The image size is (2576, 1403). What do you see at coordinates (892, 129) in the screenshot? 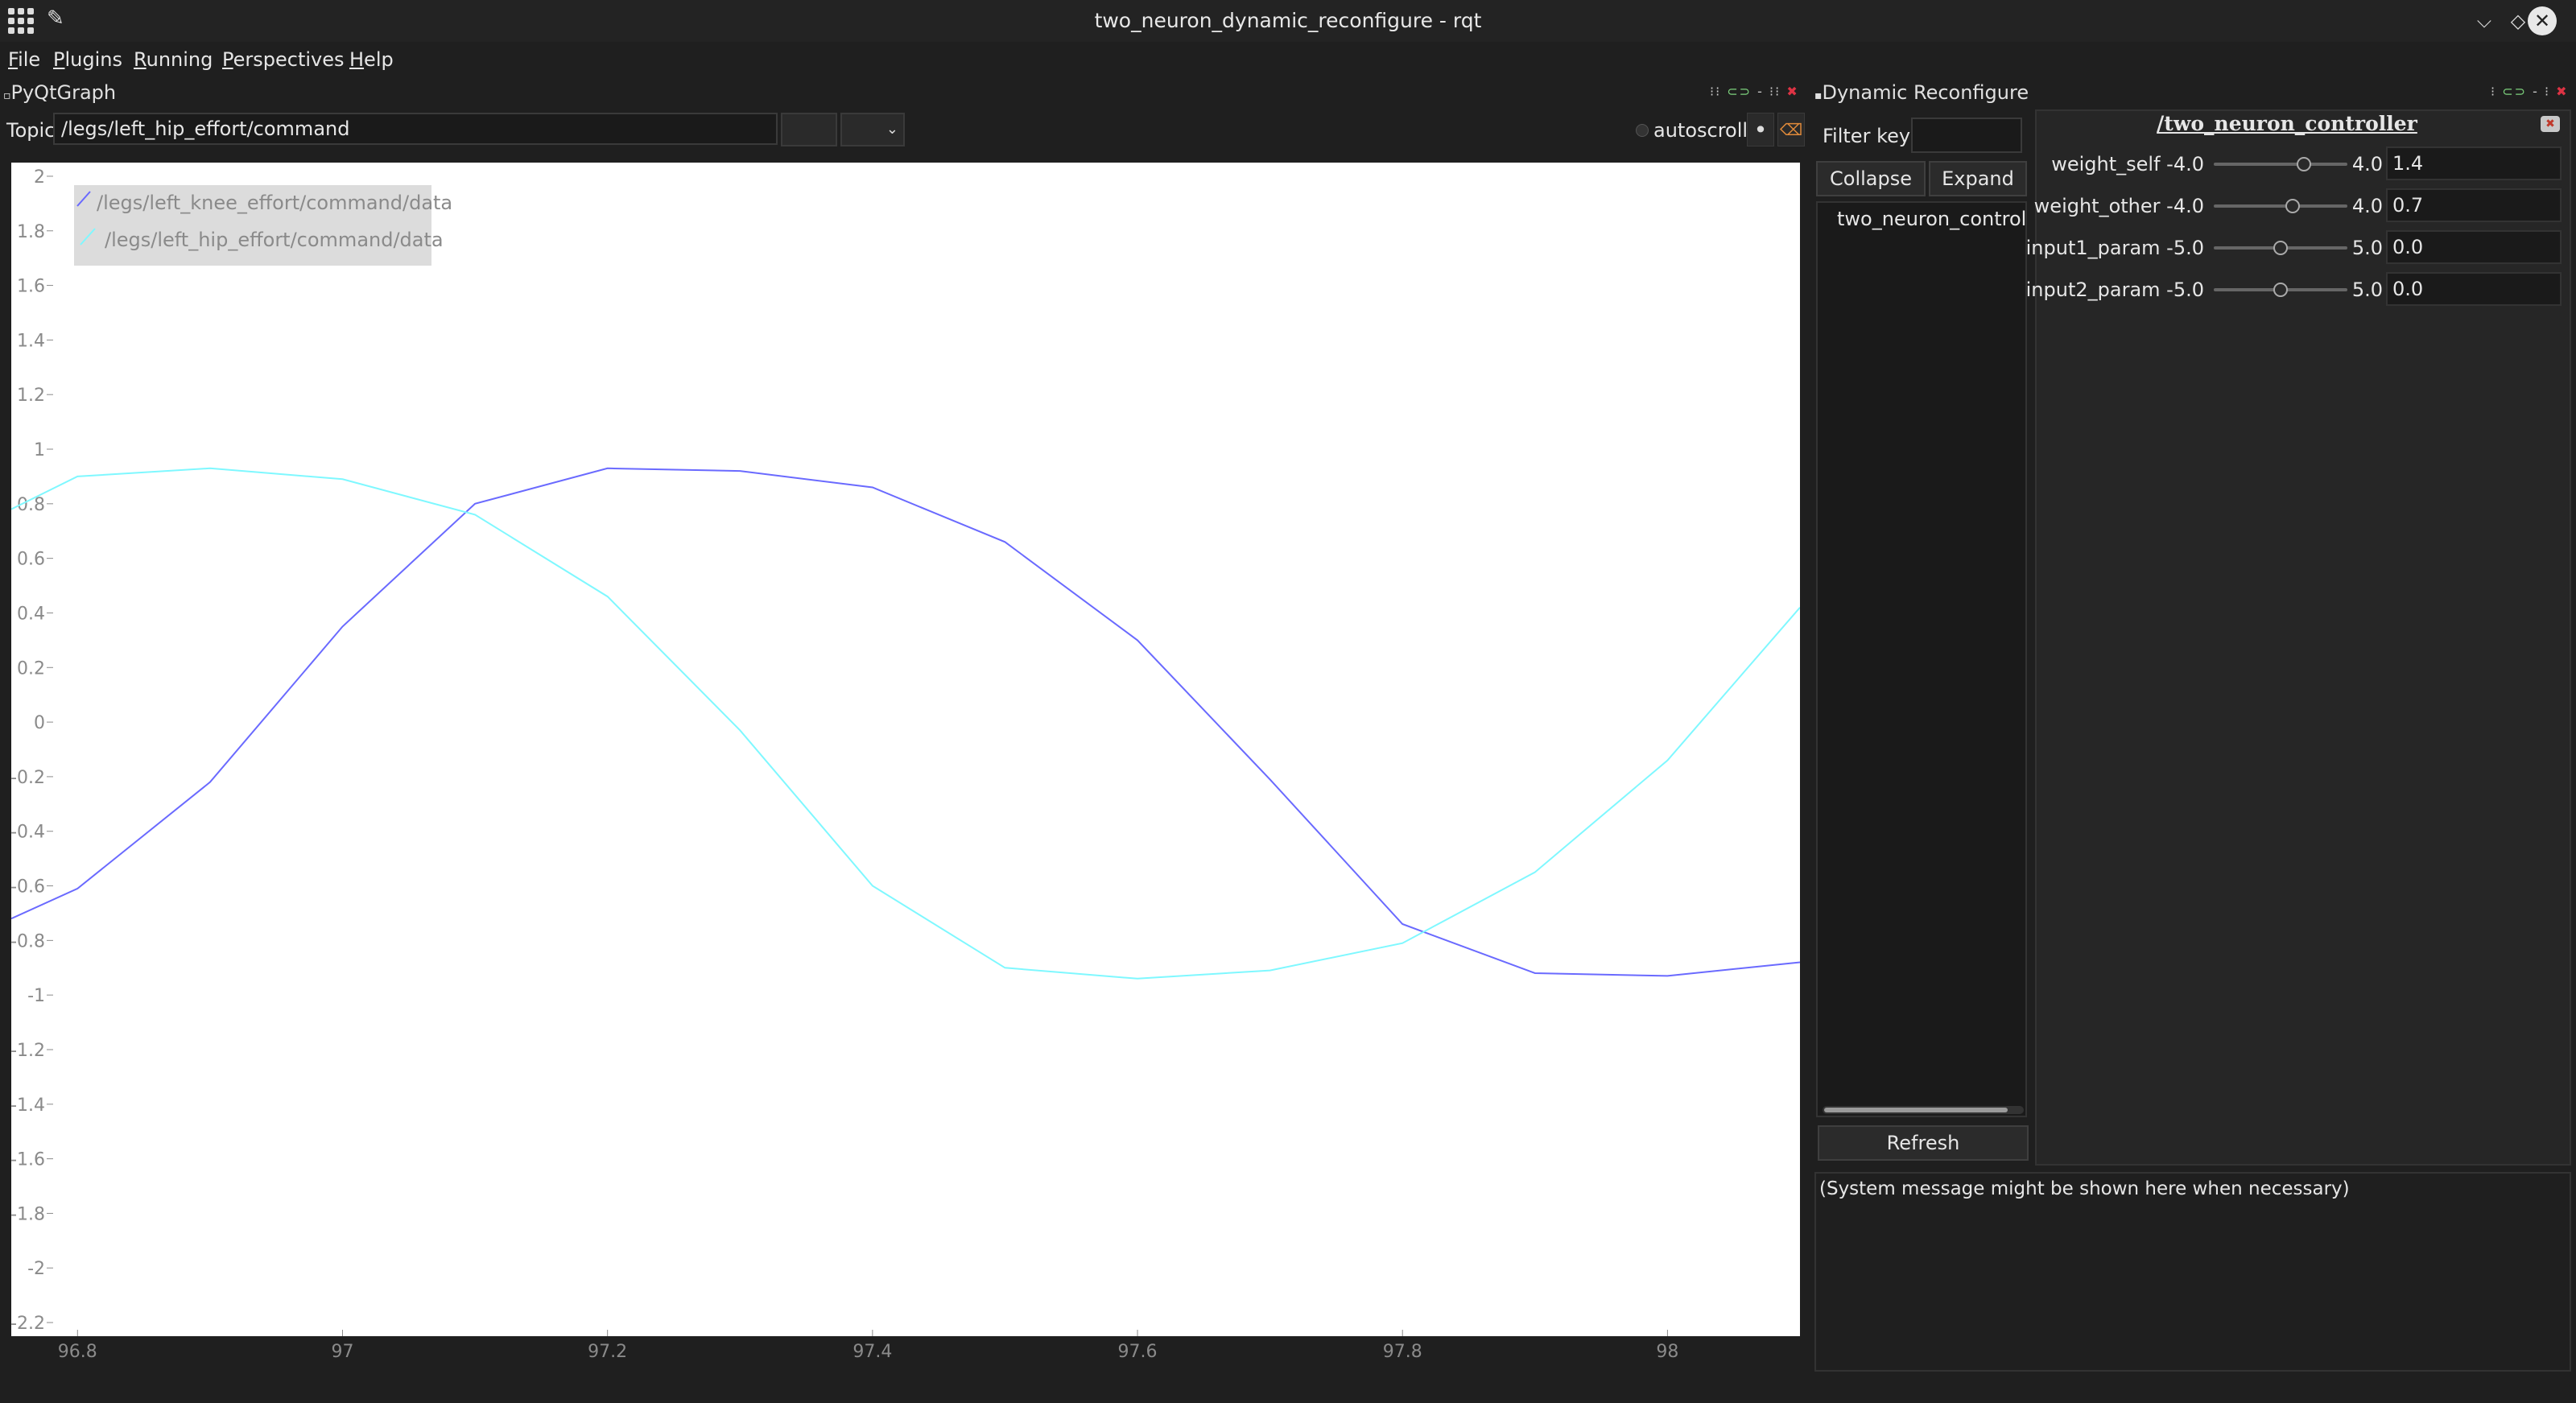
I see `chevron-down-icon: ⌄` at bounding box center [892, 129].